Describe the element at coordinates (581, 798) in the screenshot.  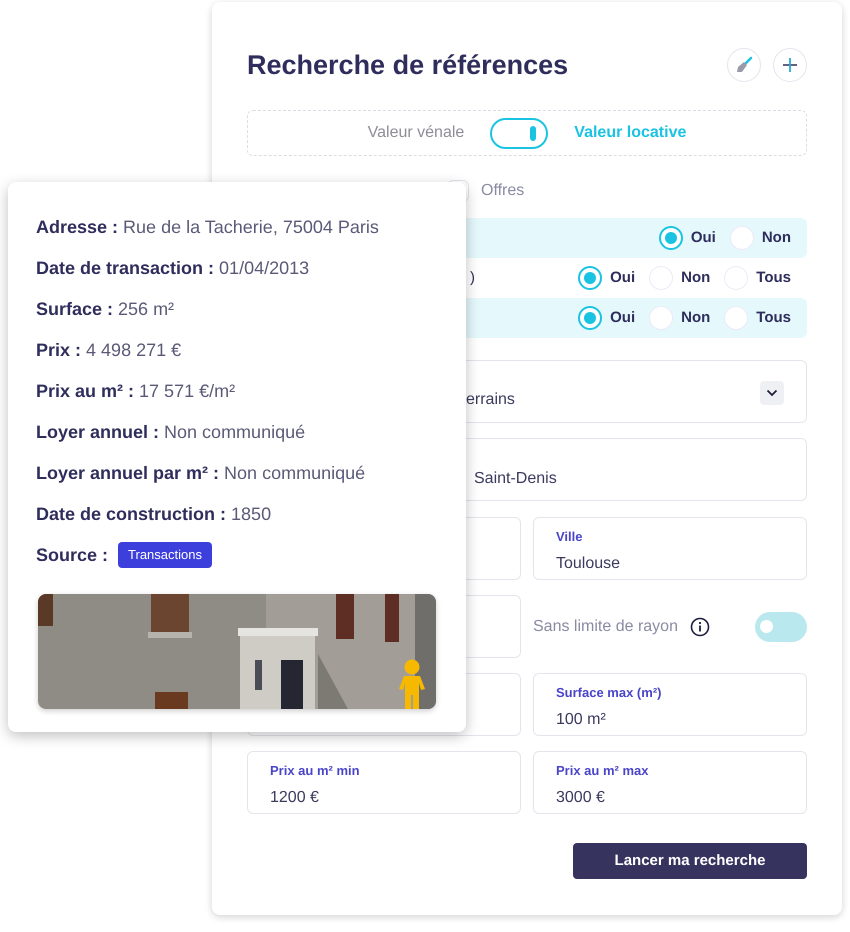
I see `field-value: 3000 €` at that location.